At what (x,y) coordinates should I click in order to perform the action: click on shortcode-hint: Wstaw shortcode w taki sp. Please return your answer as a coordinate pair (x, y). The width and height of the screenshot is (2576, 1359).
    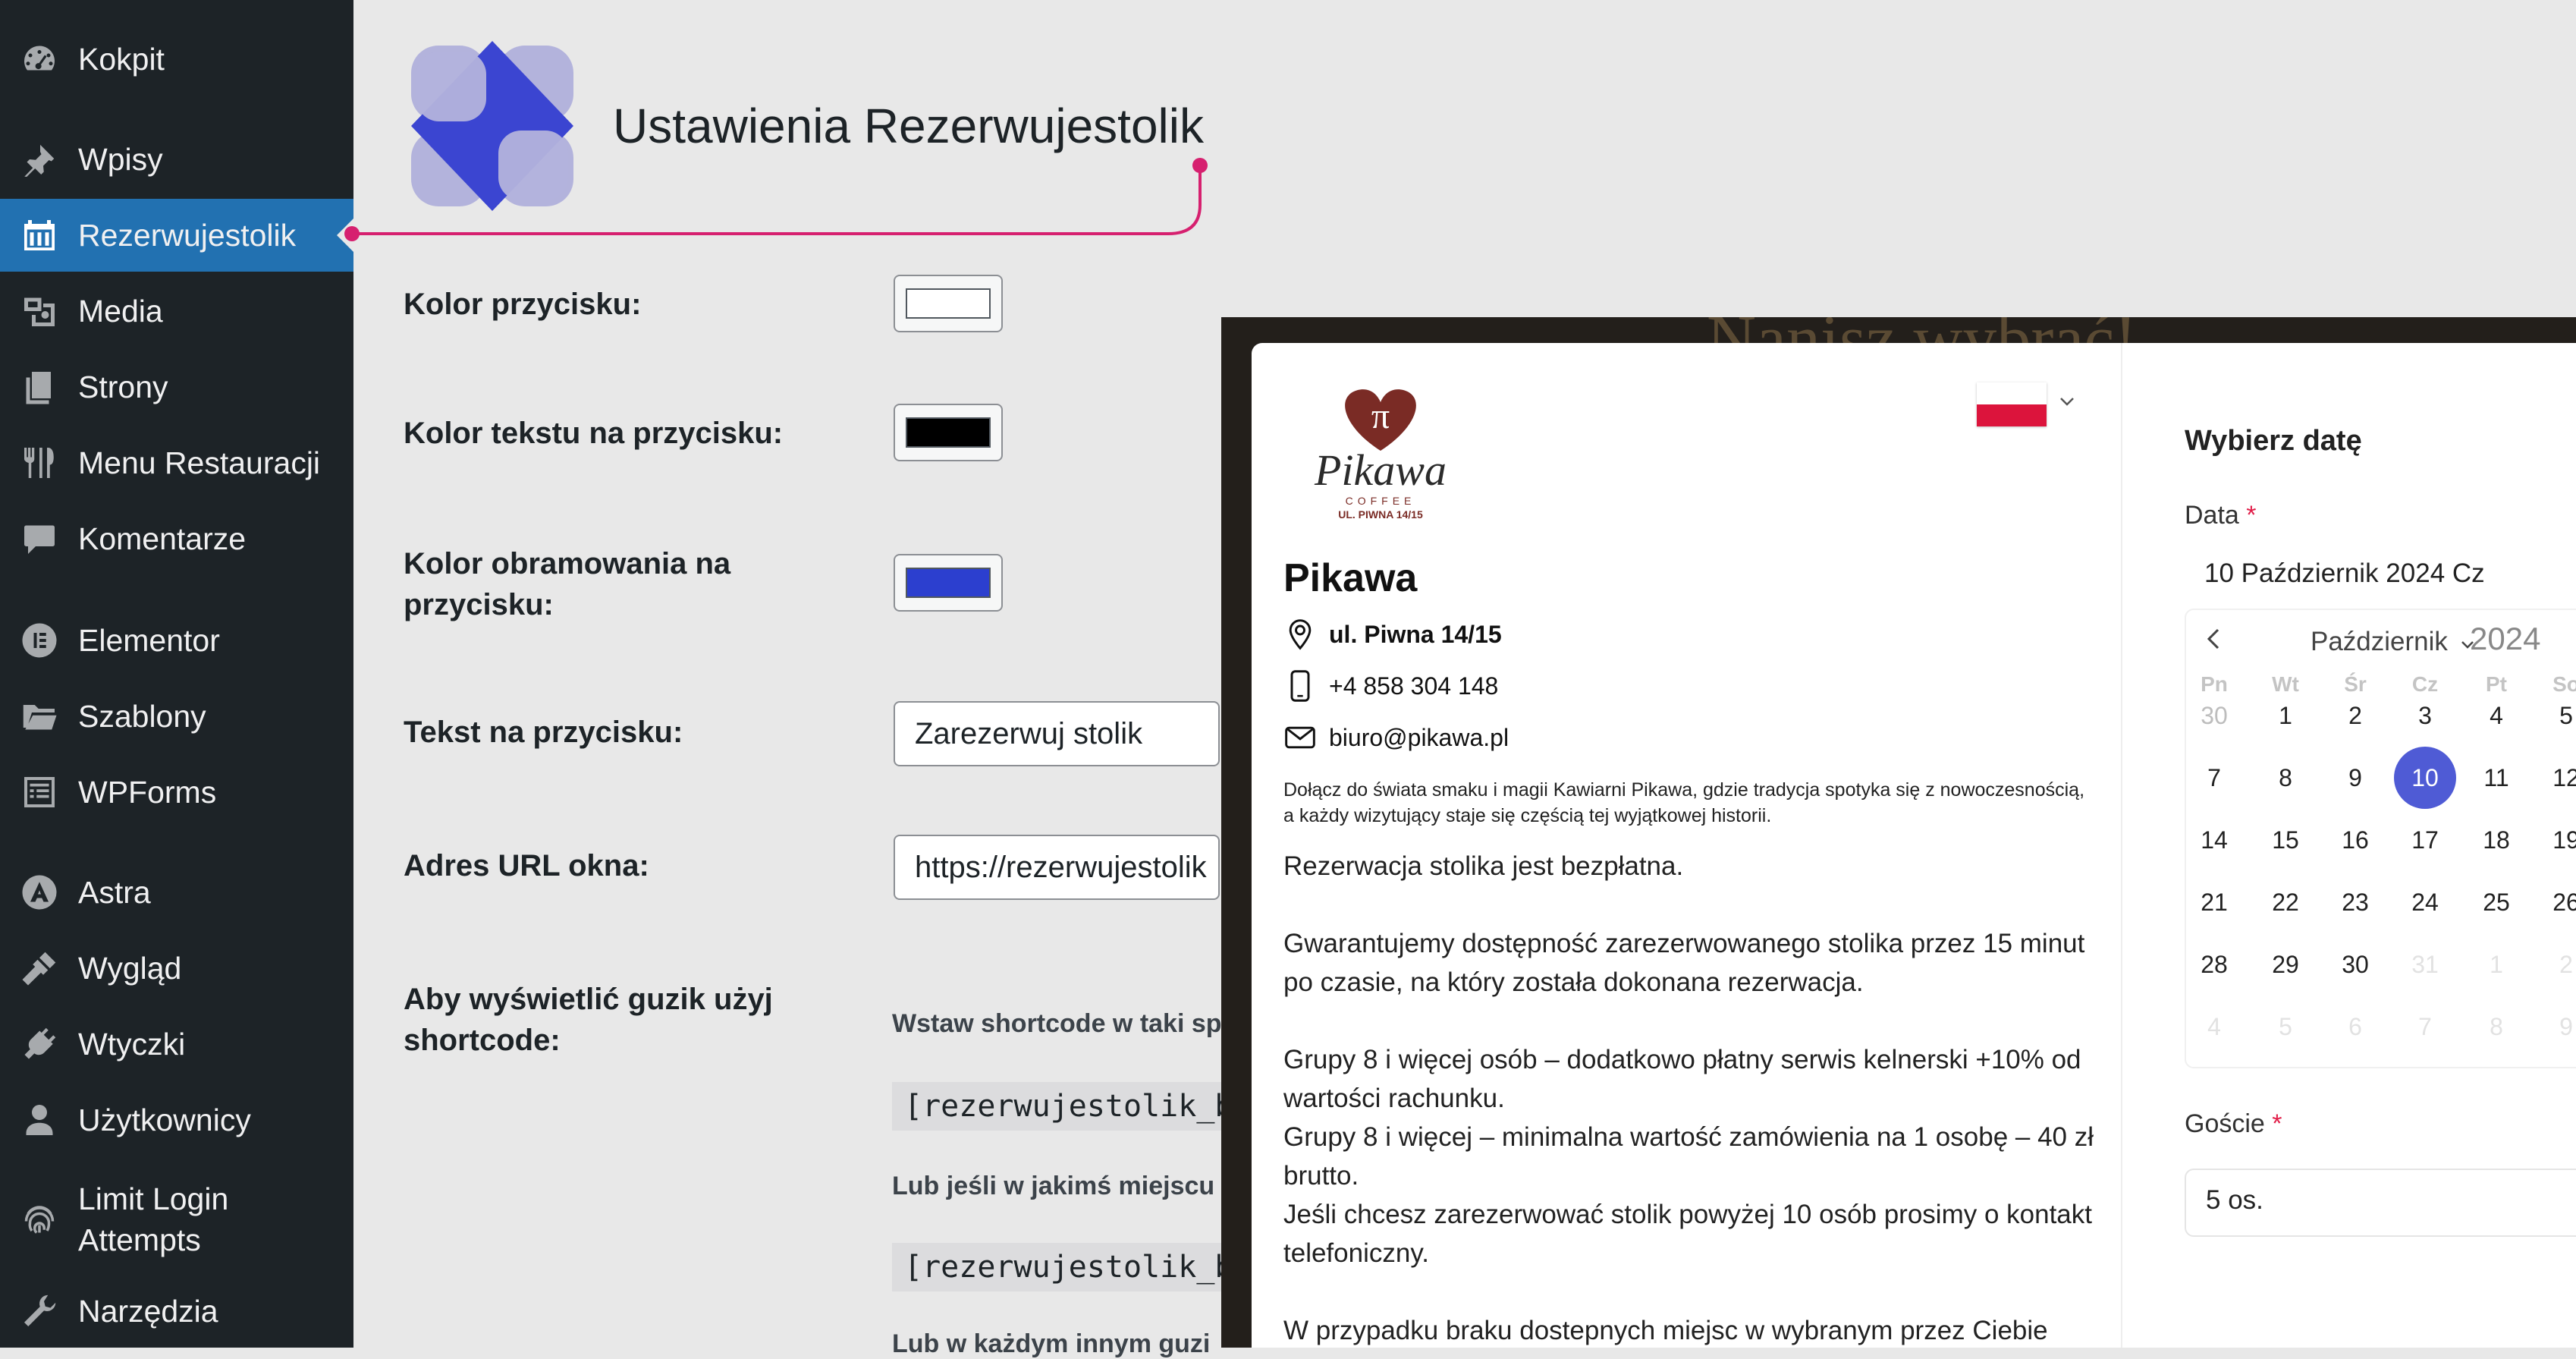
    Looking at the image, I should click on (1057, 1023).